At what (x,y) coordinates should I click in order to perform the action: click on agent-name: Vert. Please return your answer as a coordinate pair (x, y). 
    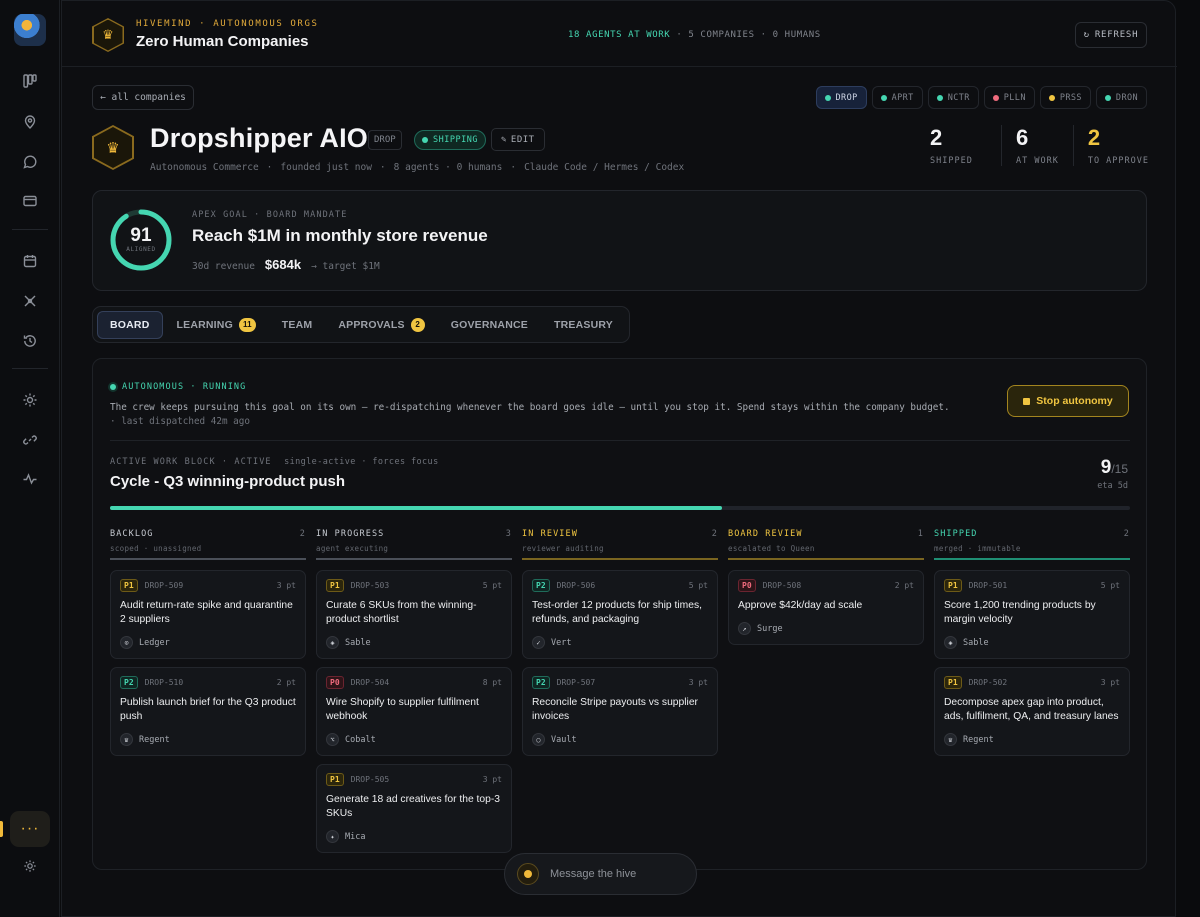
    Looking at the image, I should click on (561, 642).